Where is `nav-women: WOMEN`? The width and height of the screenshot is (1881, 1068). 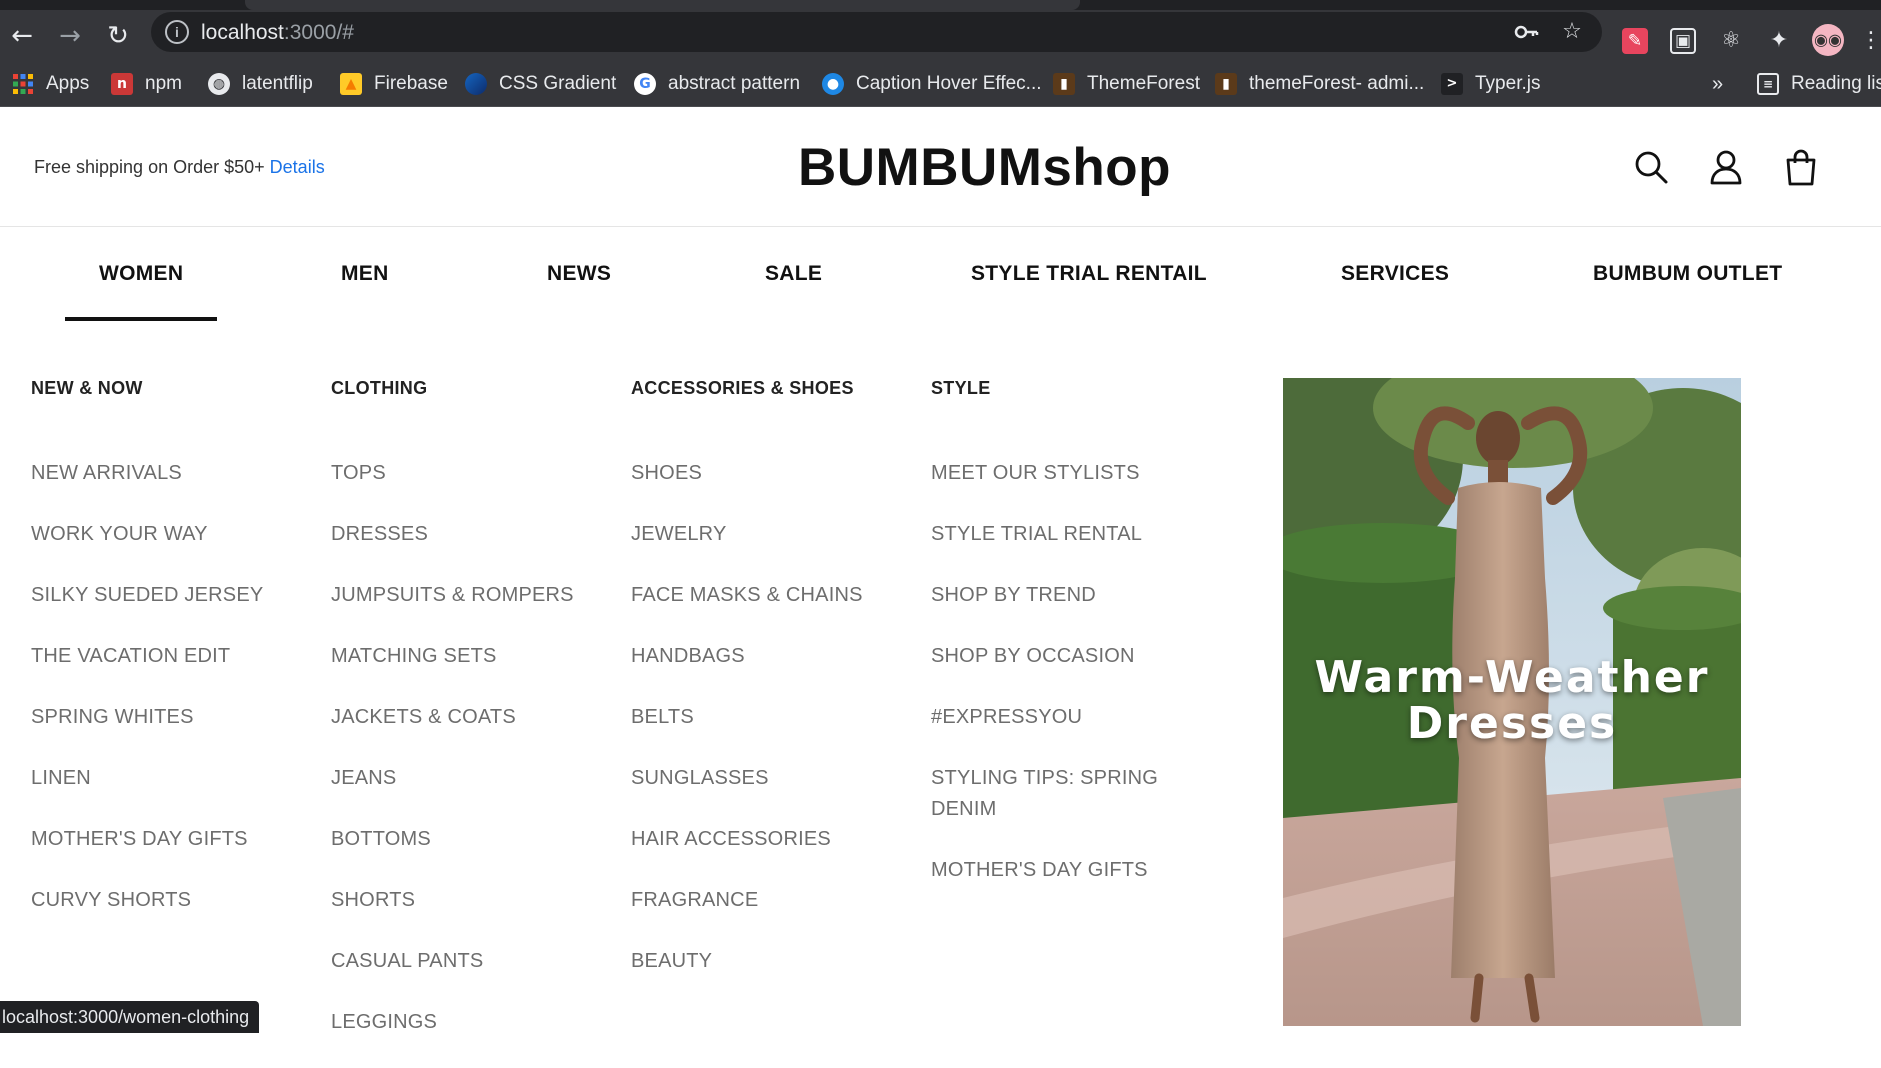
nav-women: WOMEN is located at coordinates (141, 274).